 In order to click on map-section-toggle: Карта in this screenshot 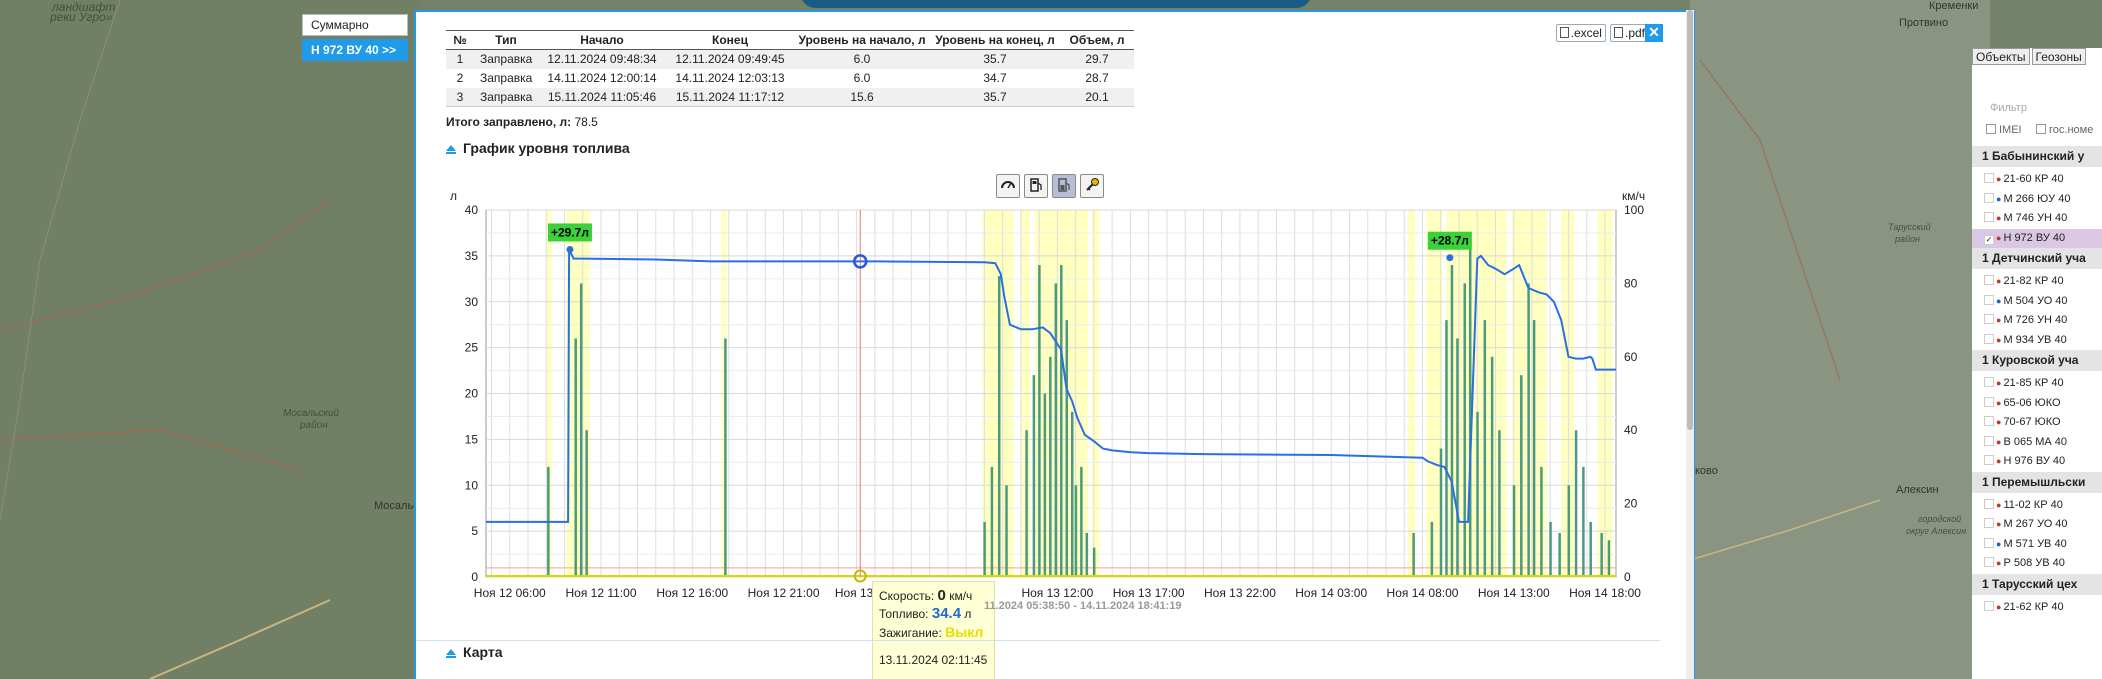, I will do `click(474, 652)`.